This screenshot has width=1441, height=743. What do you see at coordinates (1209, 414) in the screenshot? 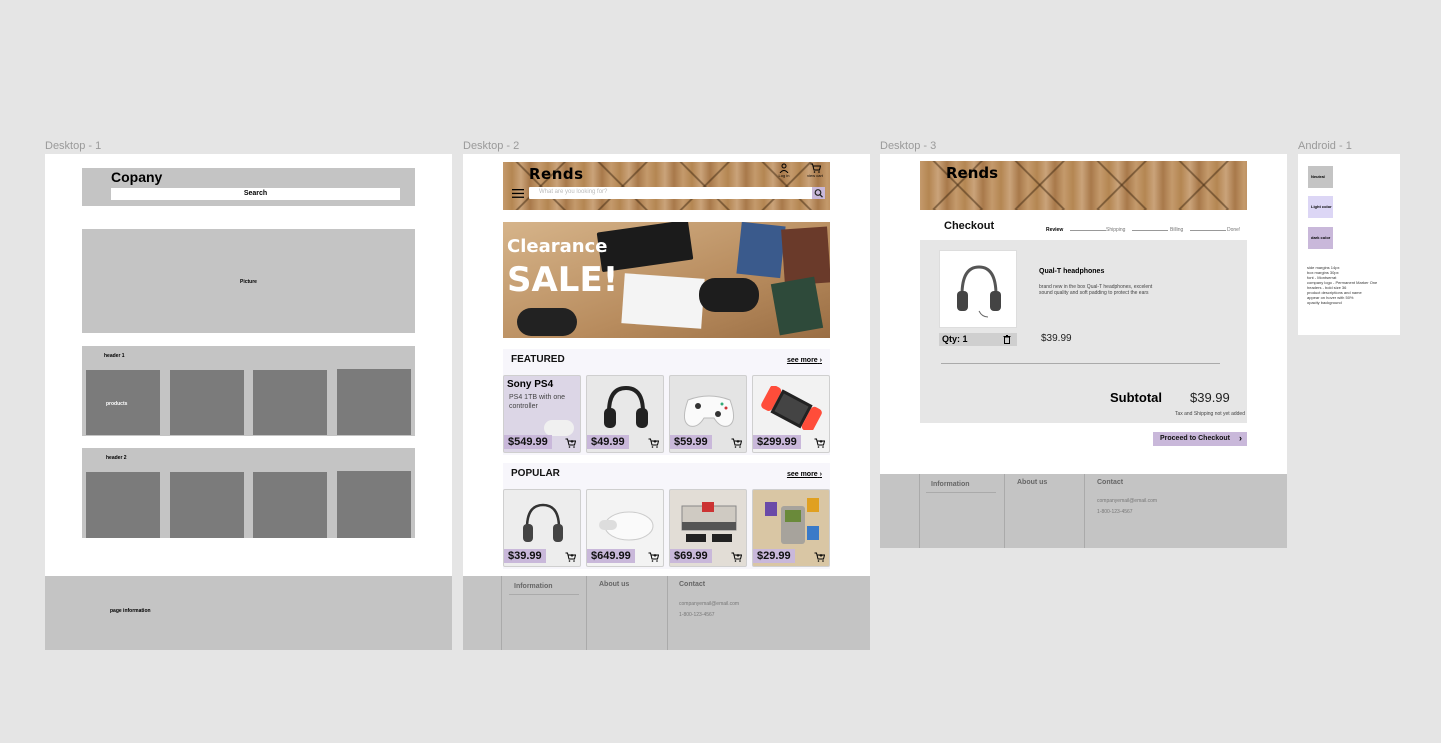
I see `tax-note: Tax and Shipping not yet added` at bounding box center [1209, 414].